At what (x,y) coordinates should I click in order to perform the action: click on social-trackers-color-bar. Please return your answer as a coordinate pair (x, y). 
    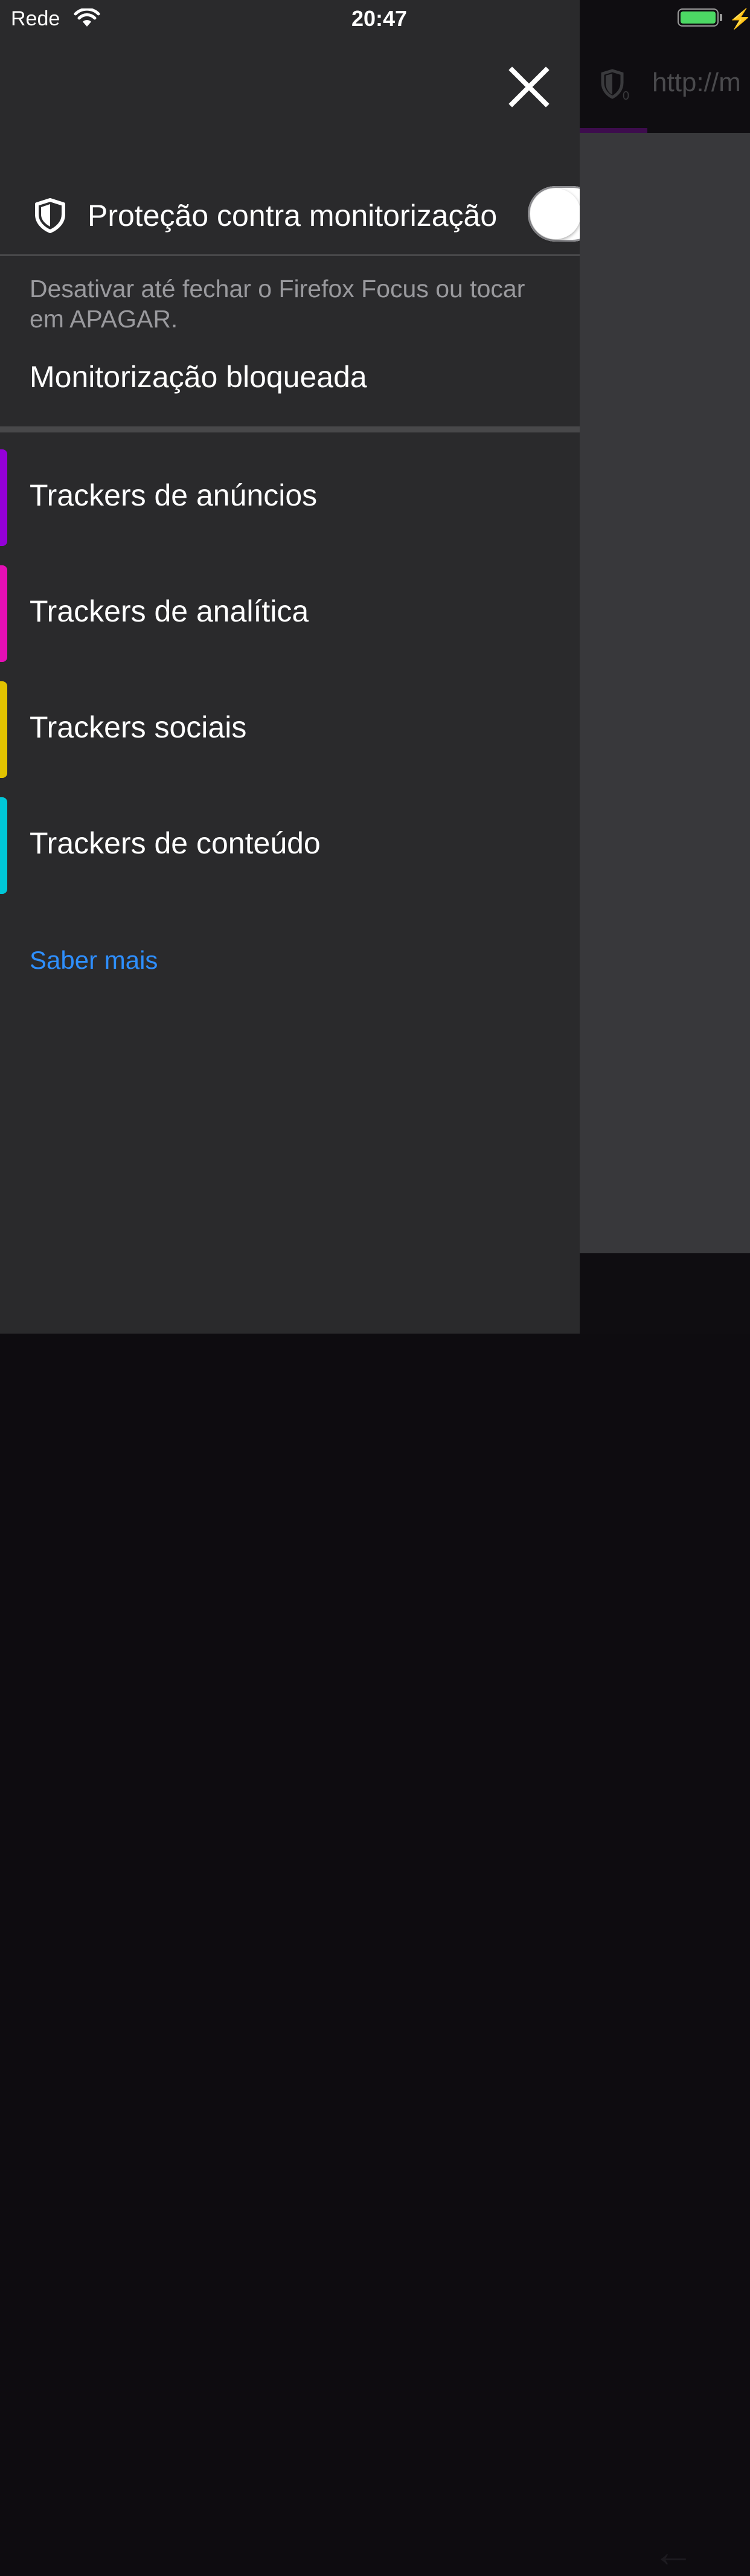
    Looking at the image, I should click on (3, 729).